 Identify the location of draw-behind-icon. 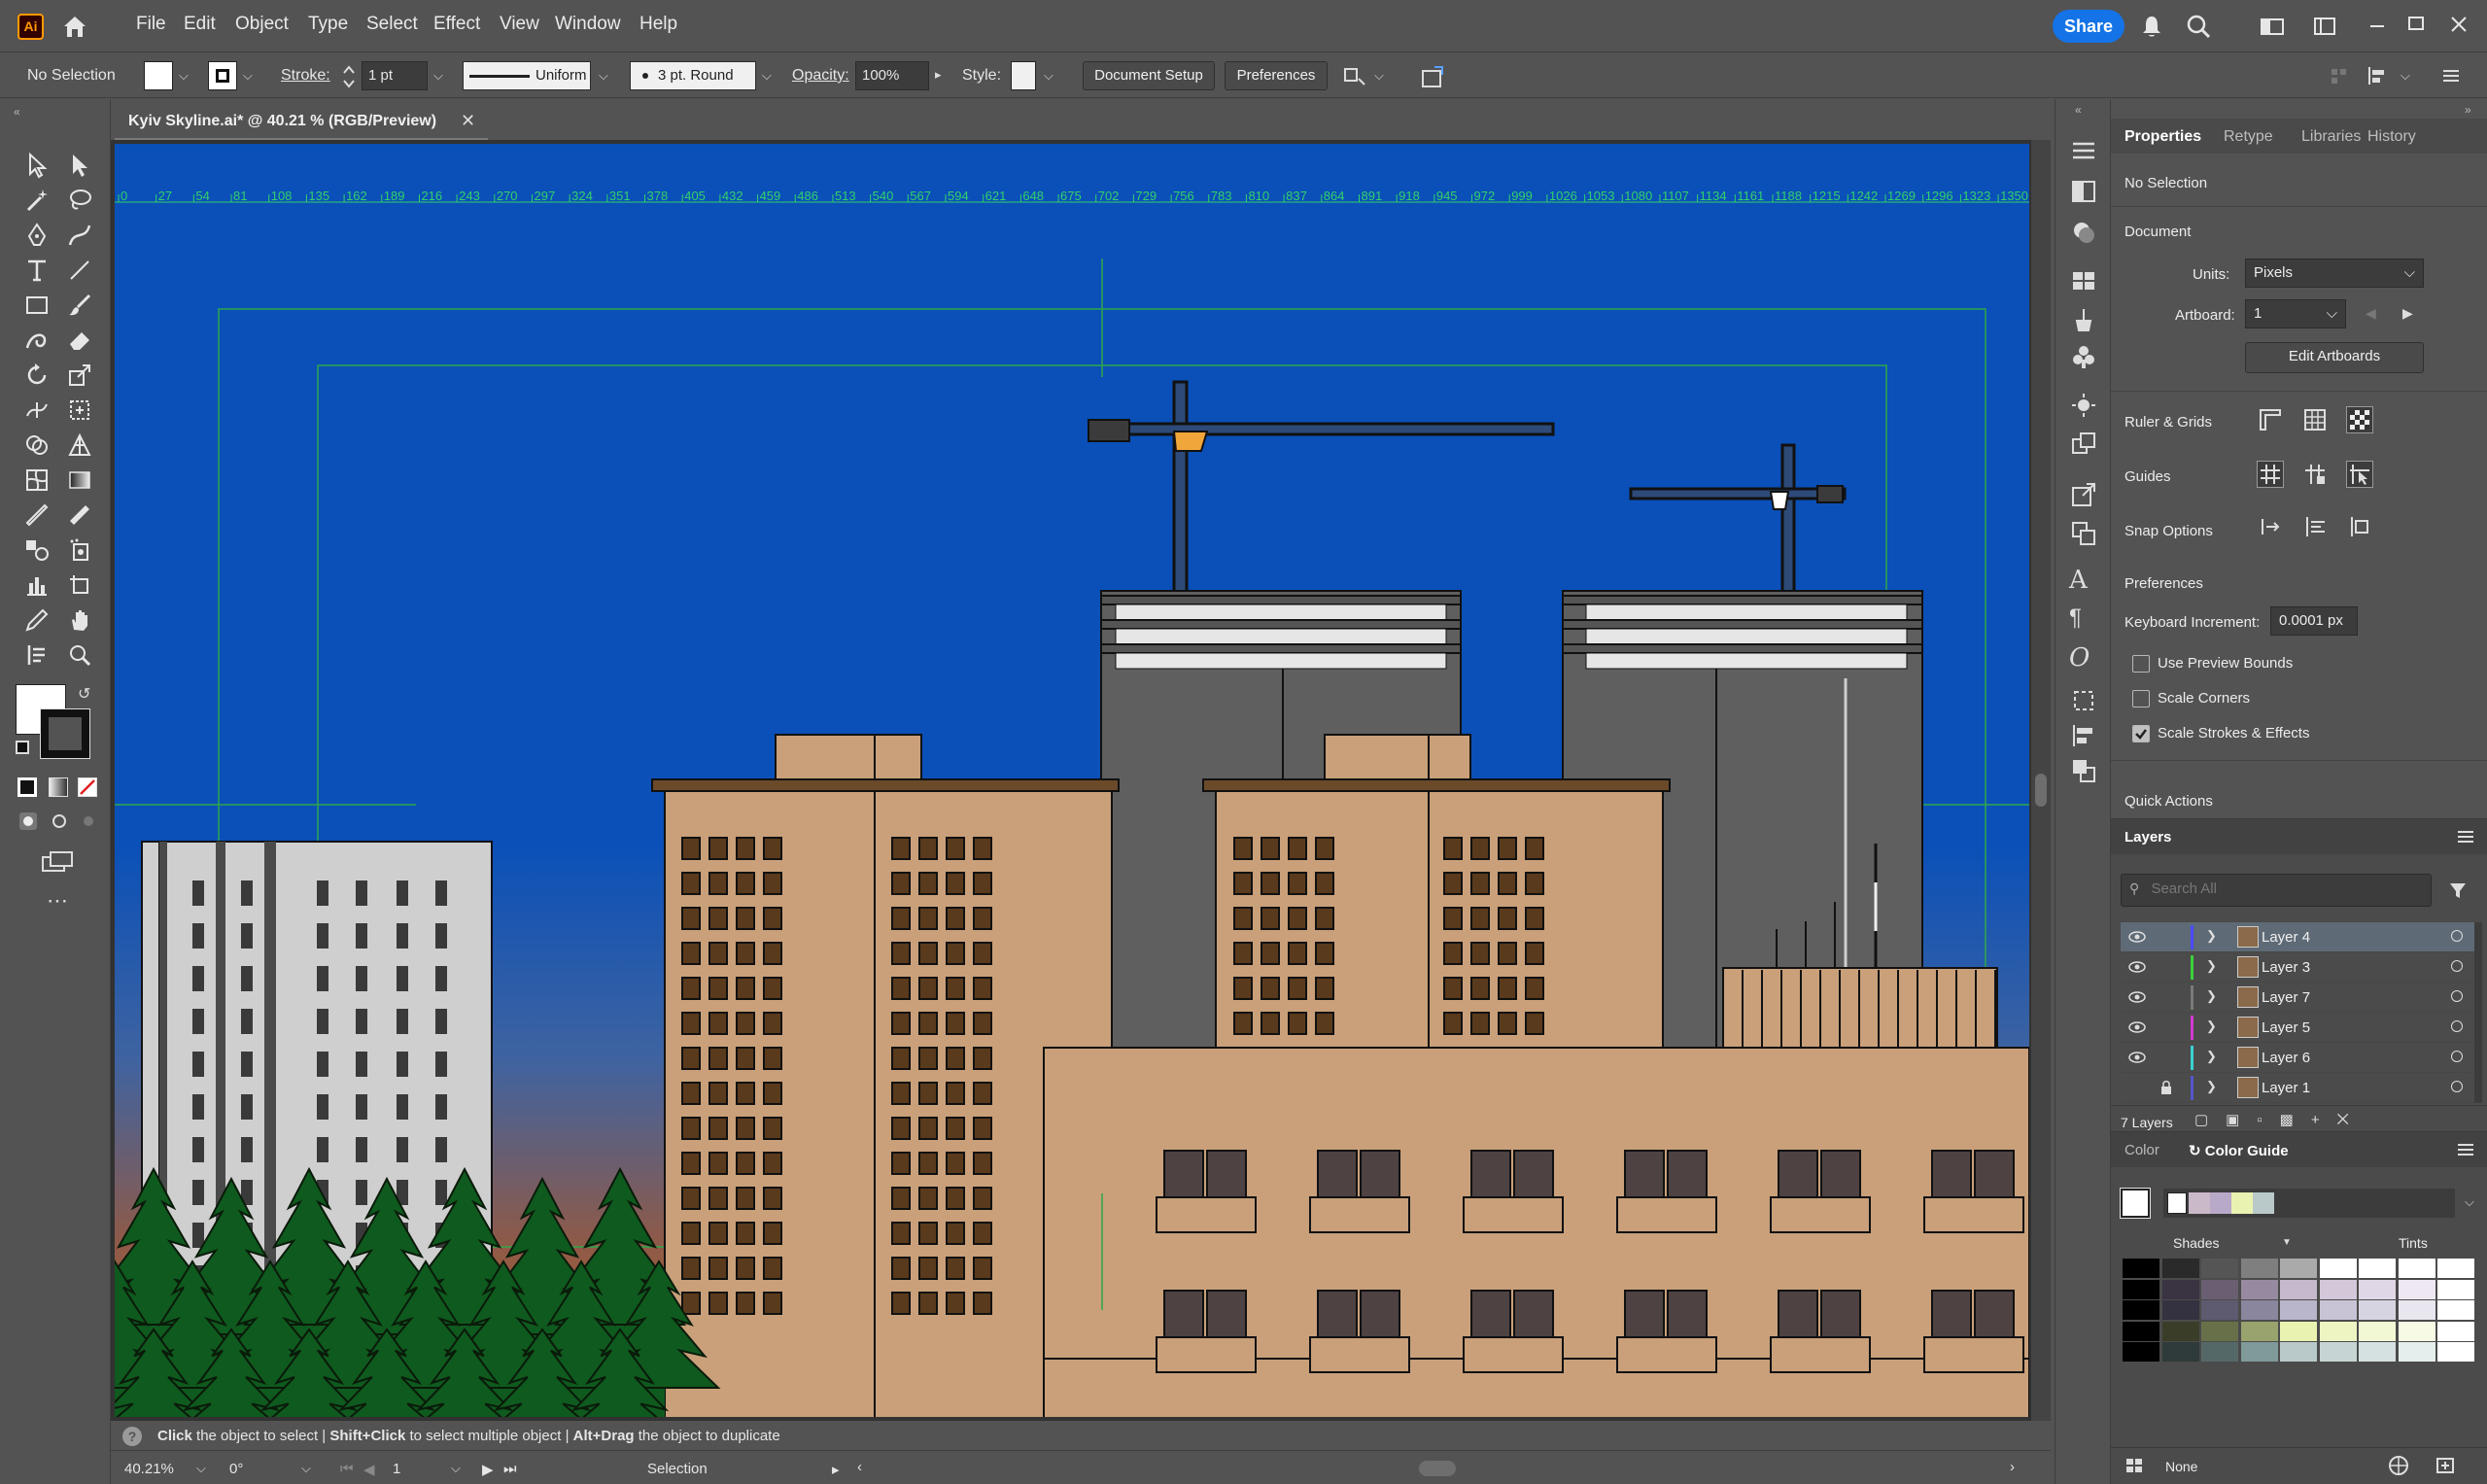
(59, 821).